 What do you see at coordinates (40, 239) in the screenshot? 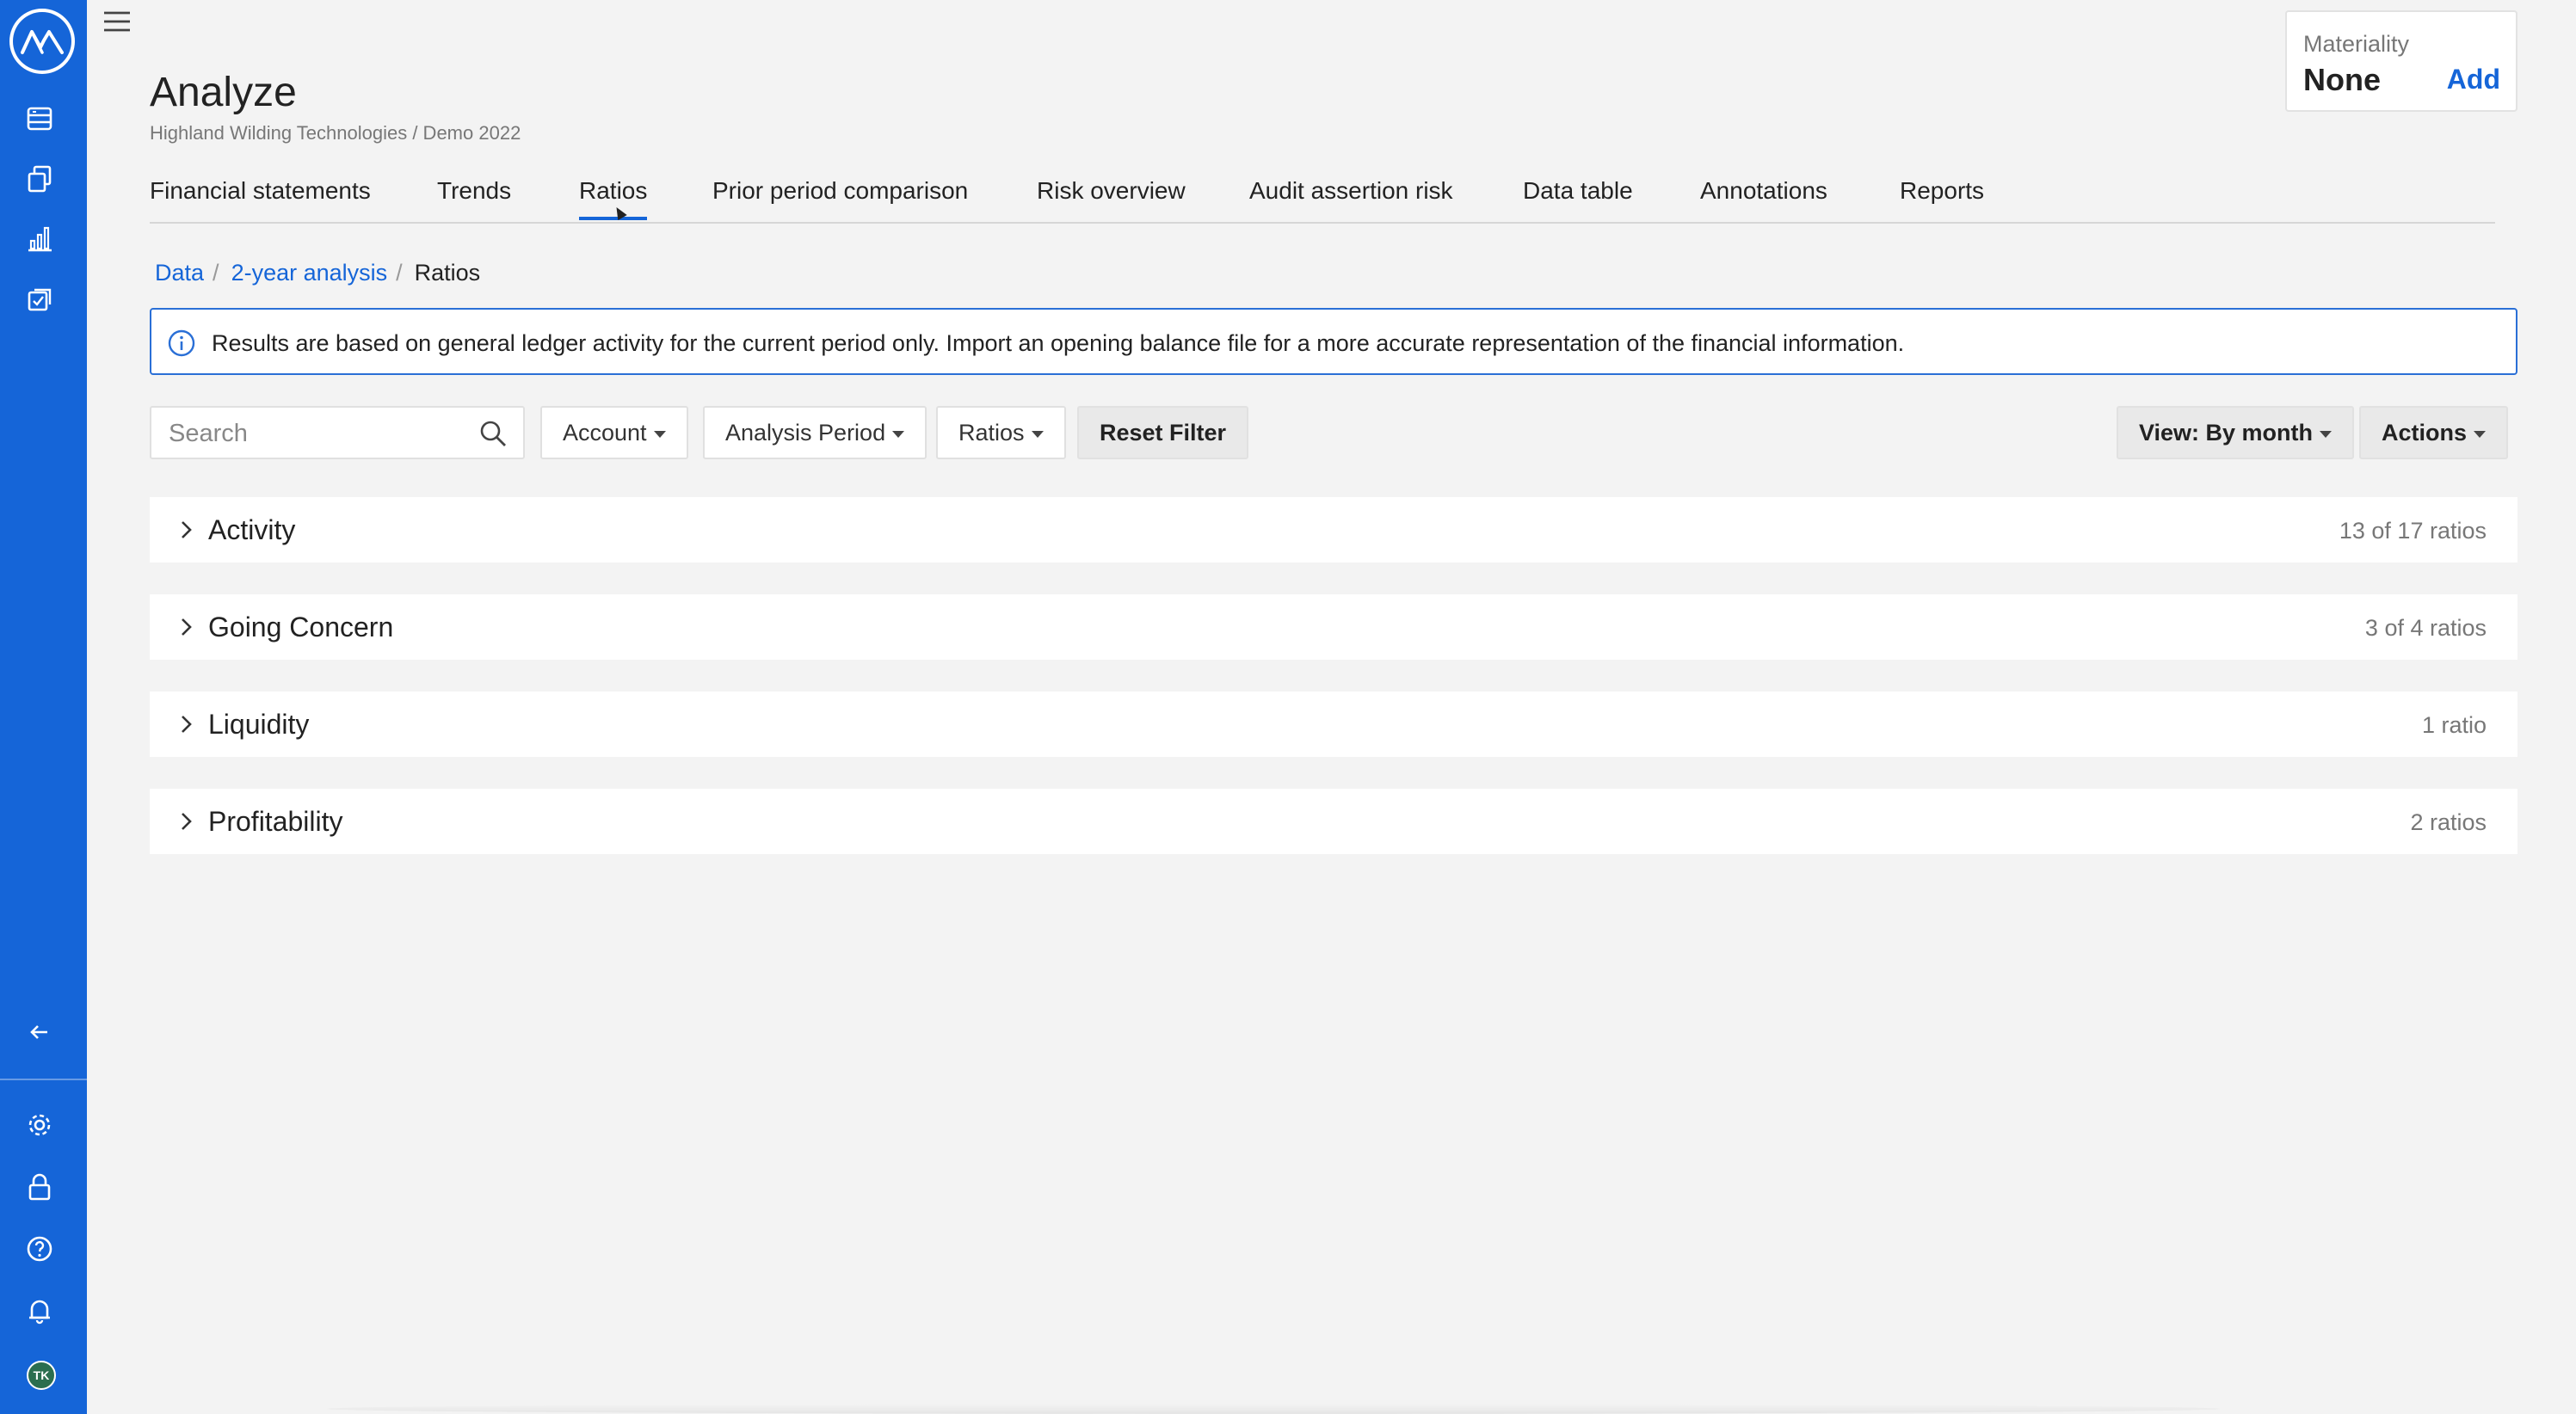
I see `bar-chart-icon` at bounding box center [40, 239].